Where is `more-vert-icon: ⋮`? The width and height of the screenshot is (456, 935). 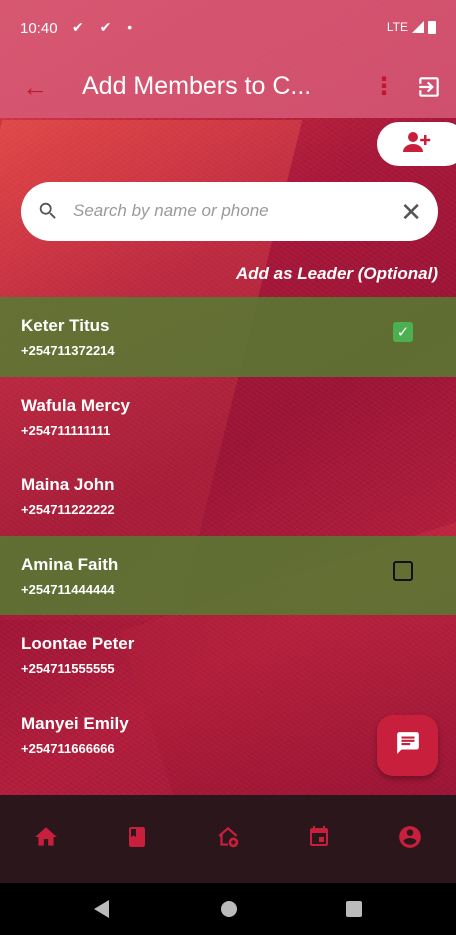 more-vert-icon: ⋮ is located at coordinates (384, 86).